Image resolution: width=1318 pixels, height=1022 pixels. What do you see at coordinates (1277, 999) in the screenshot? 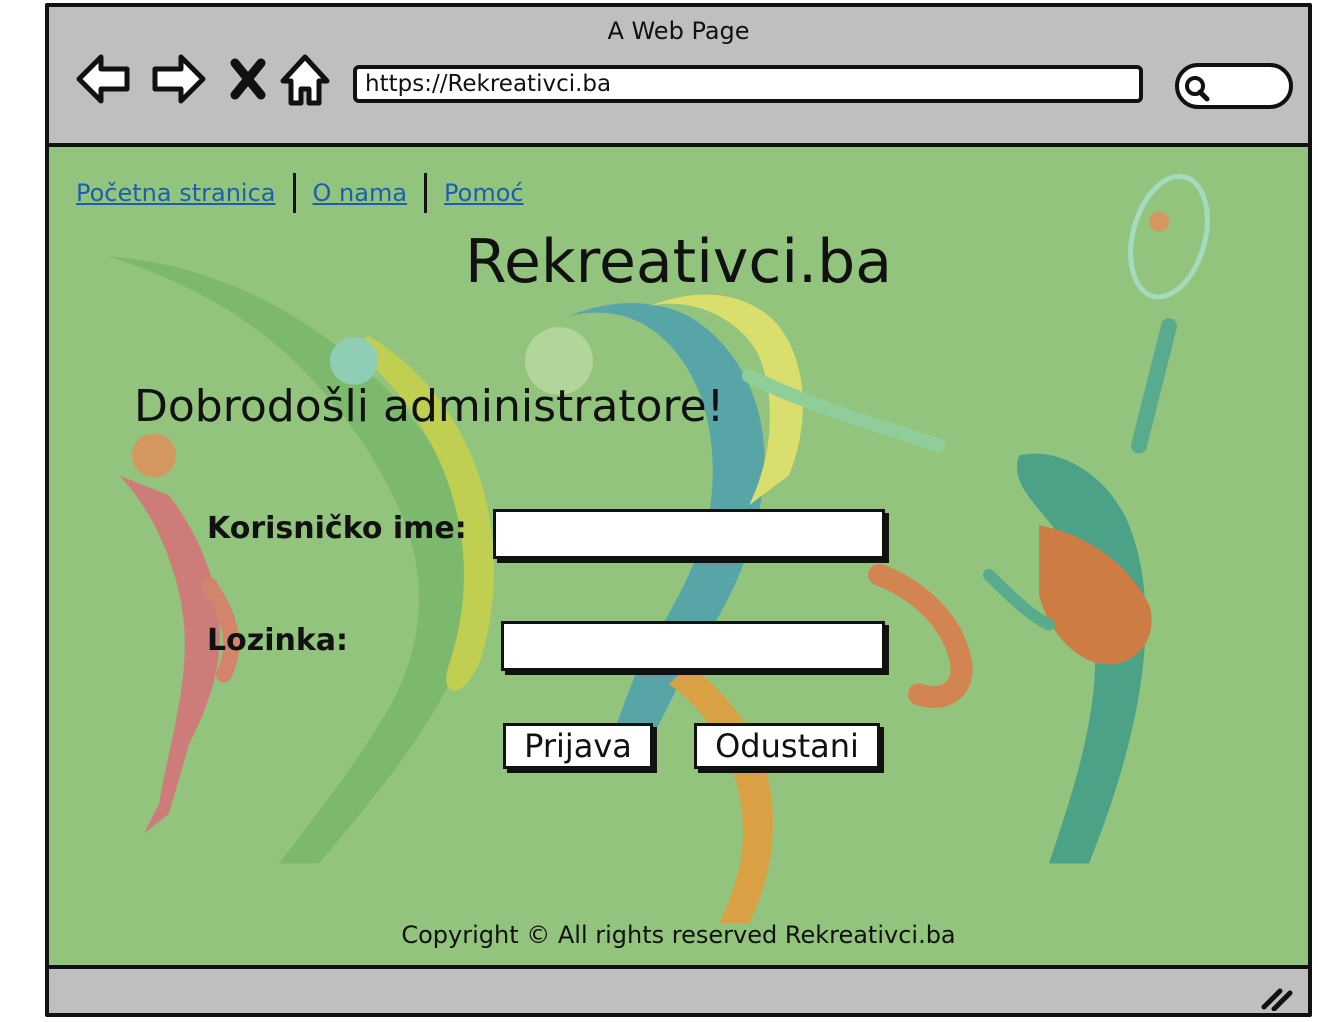
I see `resize-grip-icon` at bounding box center [1277, 999].